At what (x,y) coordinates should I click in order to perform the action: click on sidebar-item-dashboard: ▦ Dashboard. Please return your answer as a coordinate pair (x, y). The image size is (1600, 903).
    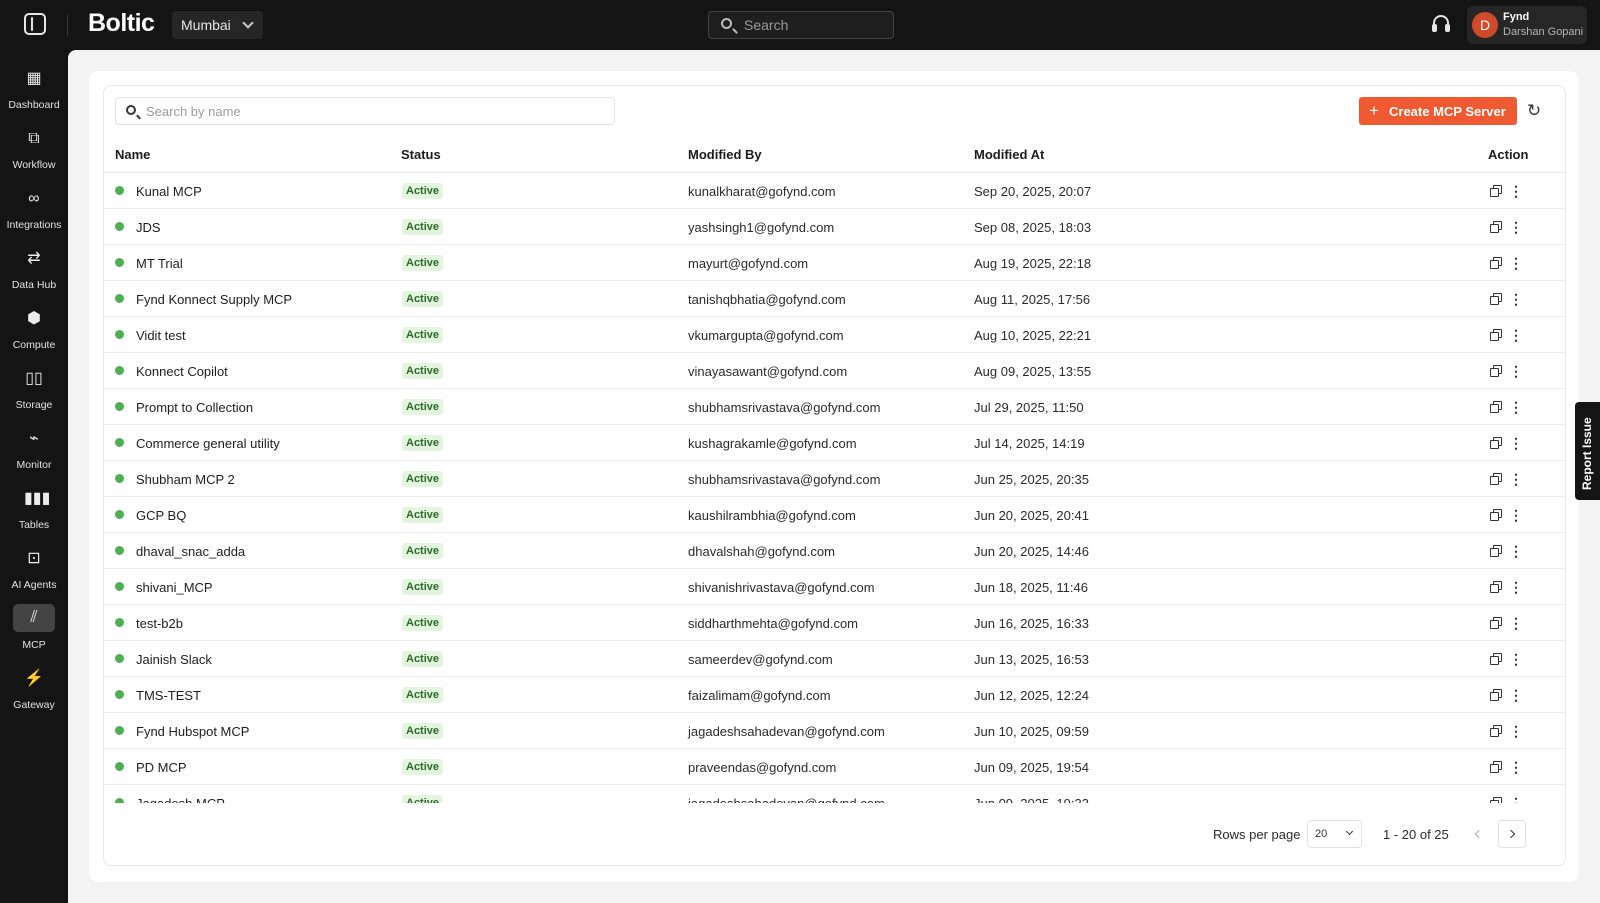
    Looking at the image, I should click on (34, 85).